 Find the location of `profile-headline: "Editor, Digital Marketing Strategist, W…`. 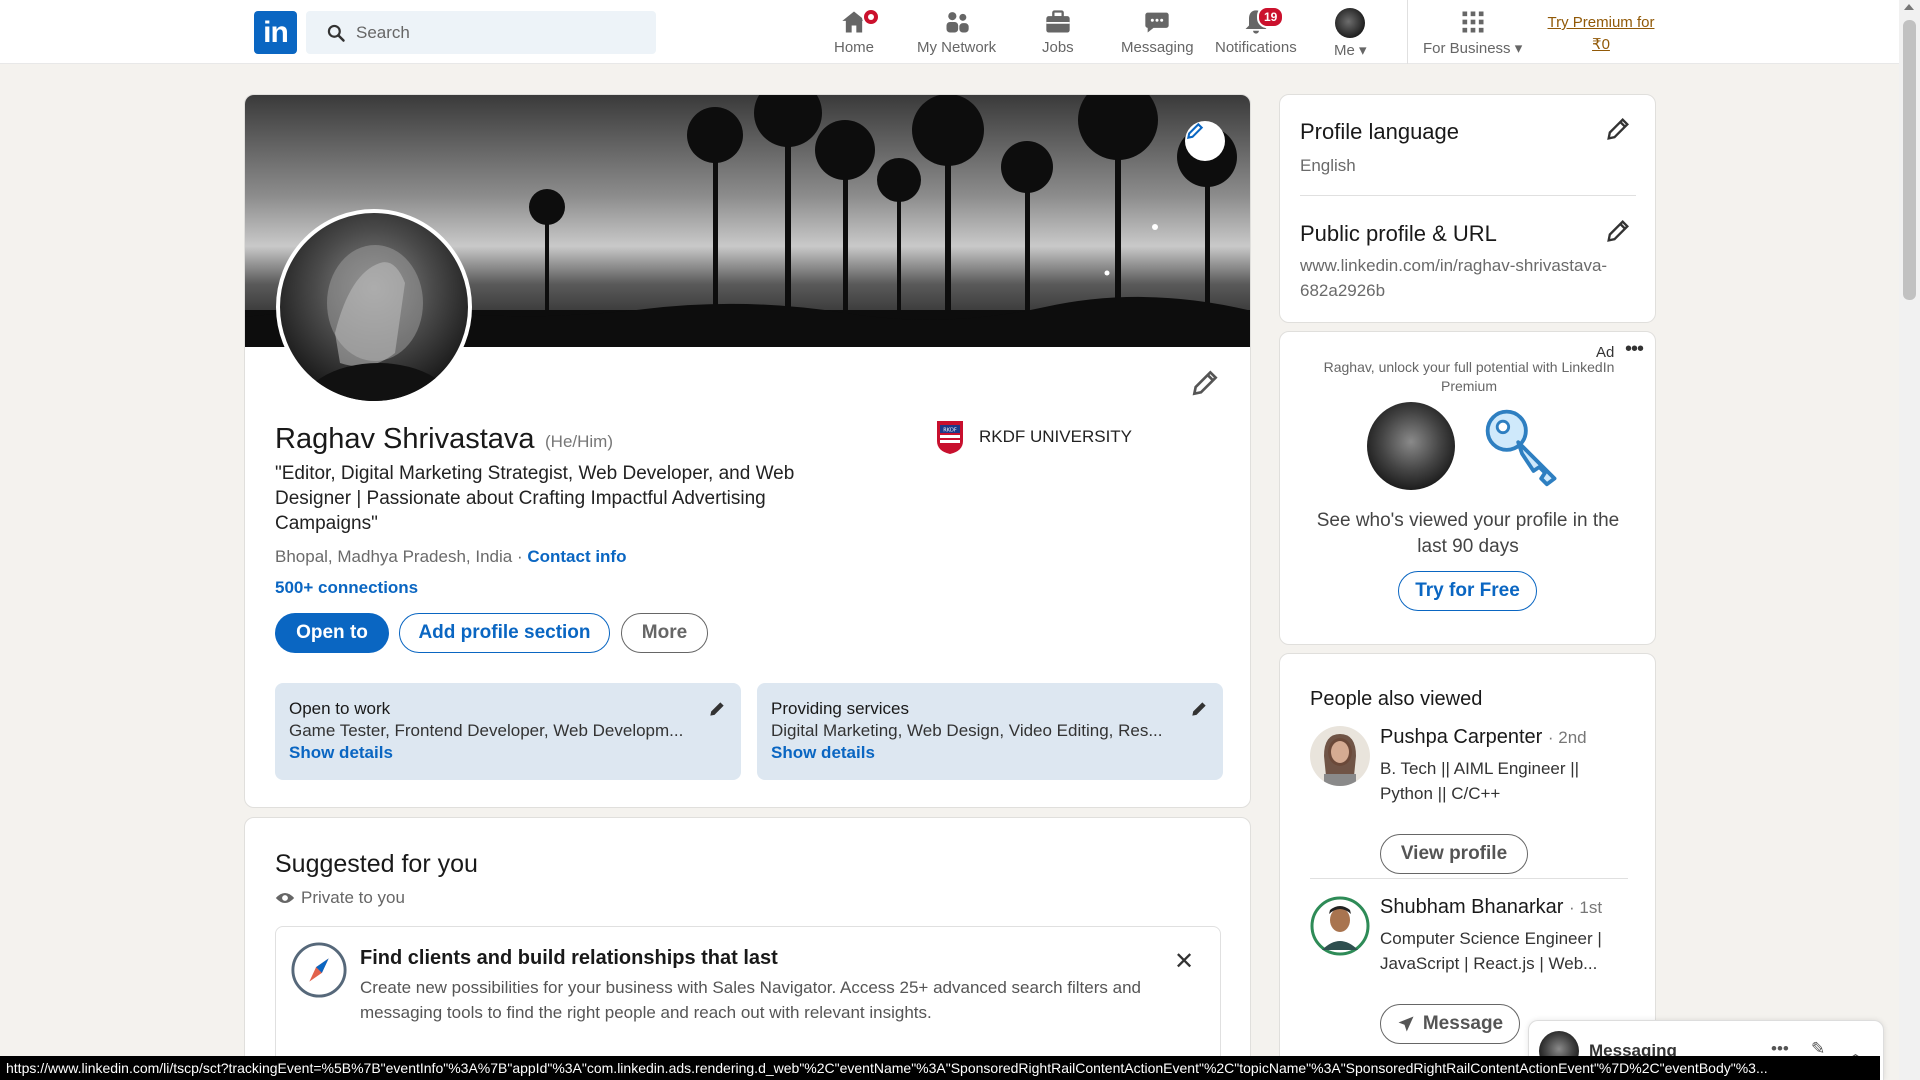

profile-headline: "Editor, Digital Marketing Strategist, W… is located at coordinates (535, 498).